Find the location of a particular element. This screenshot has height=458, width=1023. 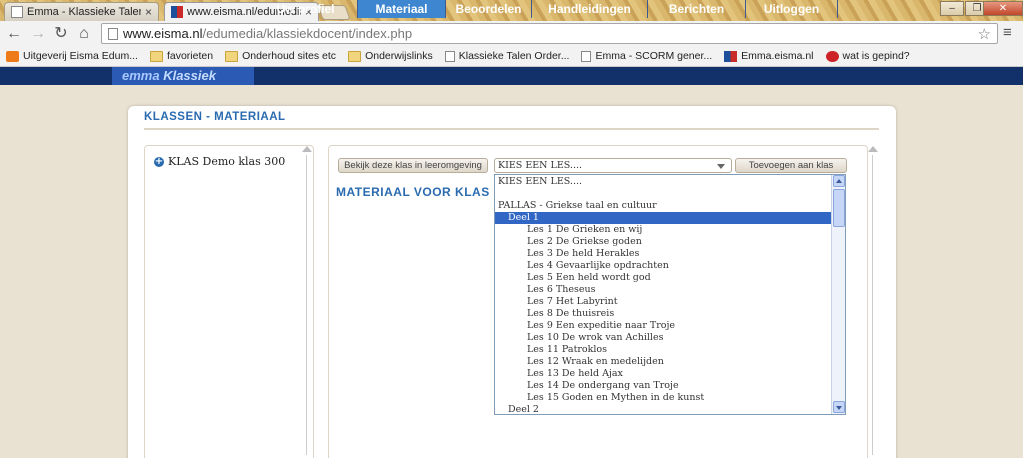

bookmark-label: favorieten is located at coordinates (190, 56).